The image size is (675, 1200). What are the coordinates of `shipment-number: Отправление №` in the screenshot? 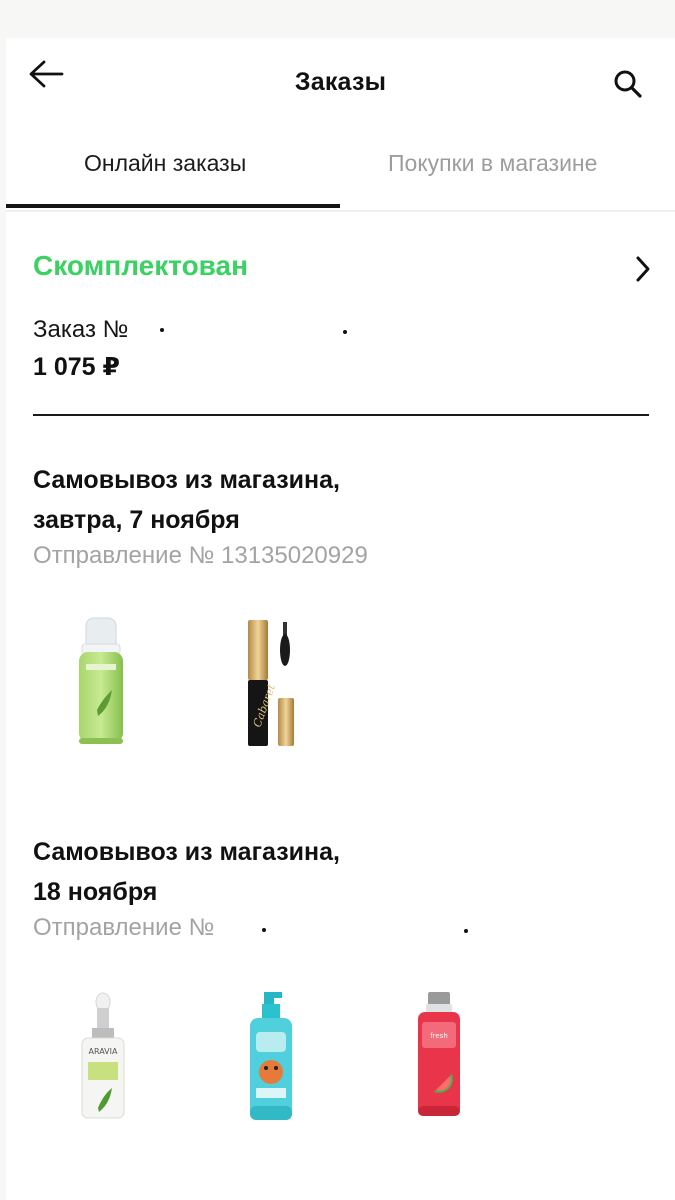 It's located at (124, 927).